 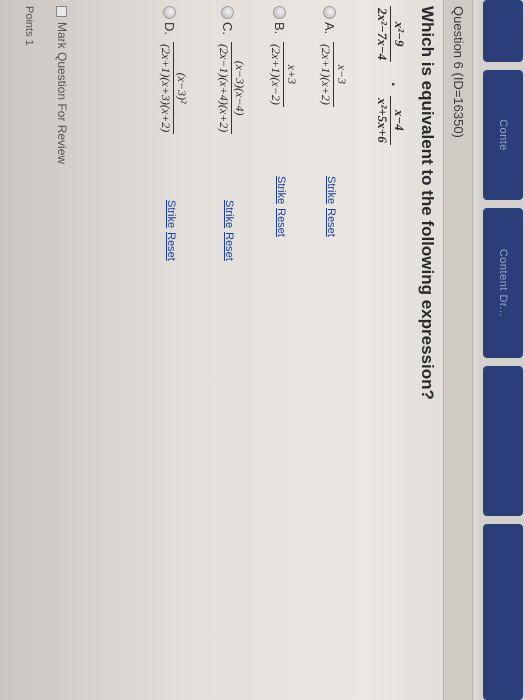 I want to click on reset-link-d: Reset, so click(x=171, y=246).